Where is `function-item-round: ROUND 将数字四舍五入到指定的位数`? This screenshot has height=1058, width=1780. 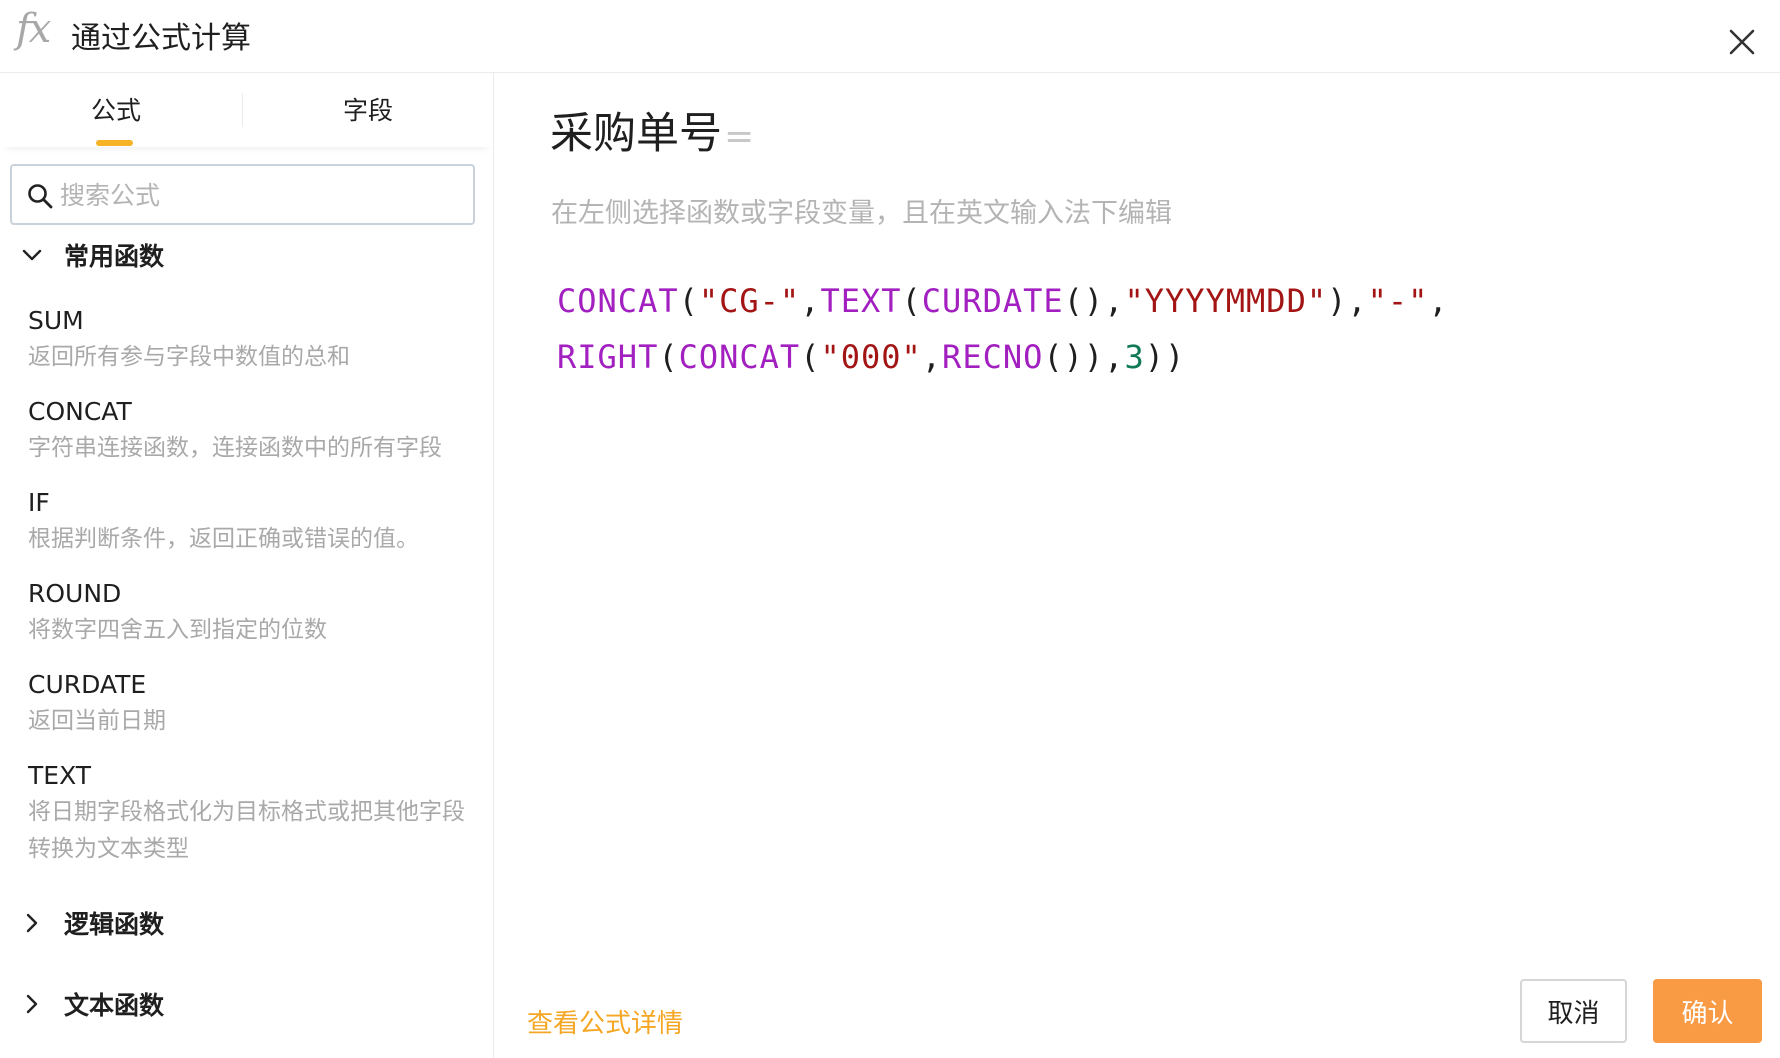
function-item-round: ROUND 将数字四舍五入到指定的位数 is located at coordinates (248, 613).